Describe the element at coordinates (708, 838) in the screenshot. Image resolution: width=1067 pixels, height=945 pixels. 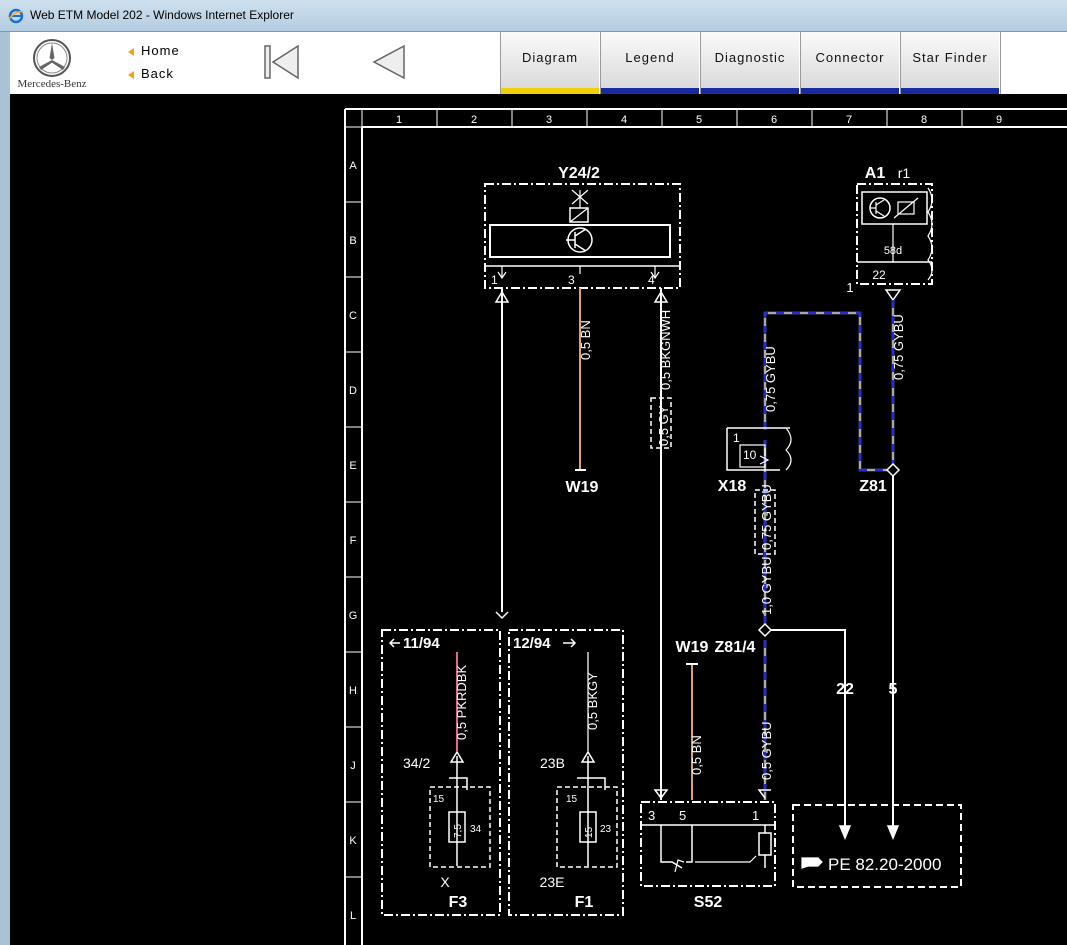
I see `component-s52` at that location.